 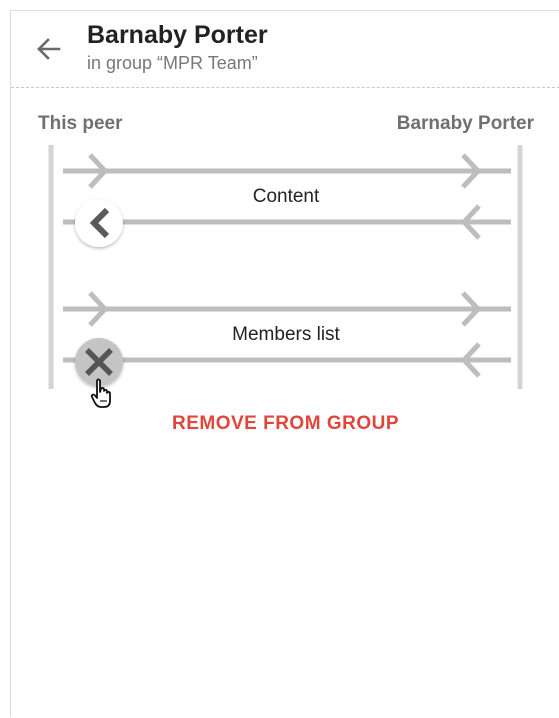 I want to click on exchange-label-content: Content, so click(x=286, y=196).